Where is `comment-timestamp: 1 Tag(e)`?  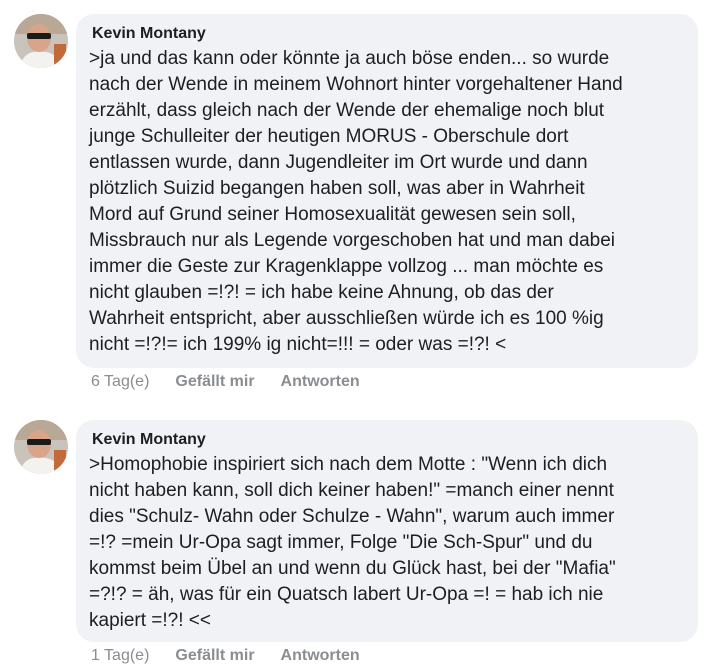
comment-timestamp: 1 Tag(e) is located at coordinates (120, 656).